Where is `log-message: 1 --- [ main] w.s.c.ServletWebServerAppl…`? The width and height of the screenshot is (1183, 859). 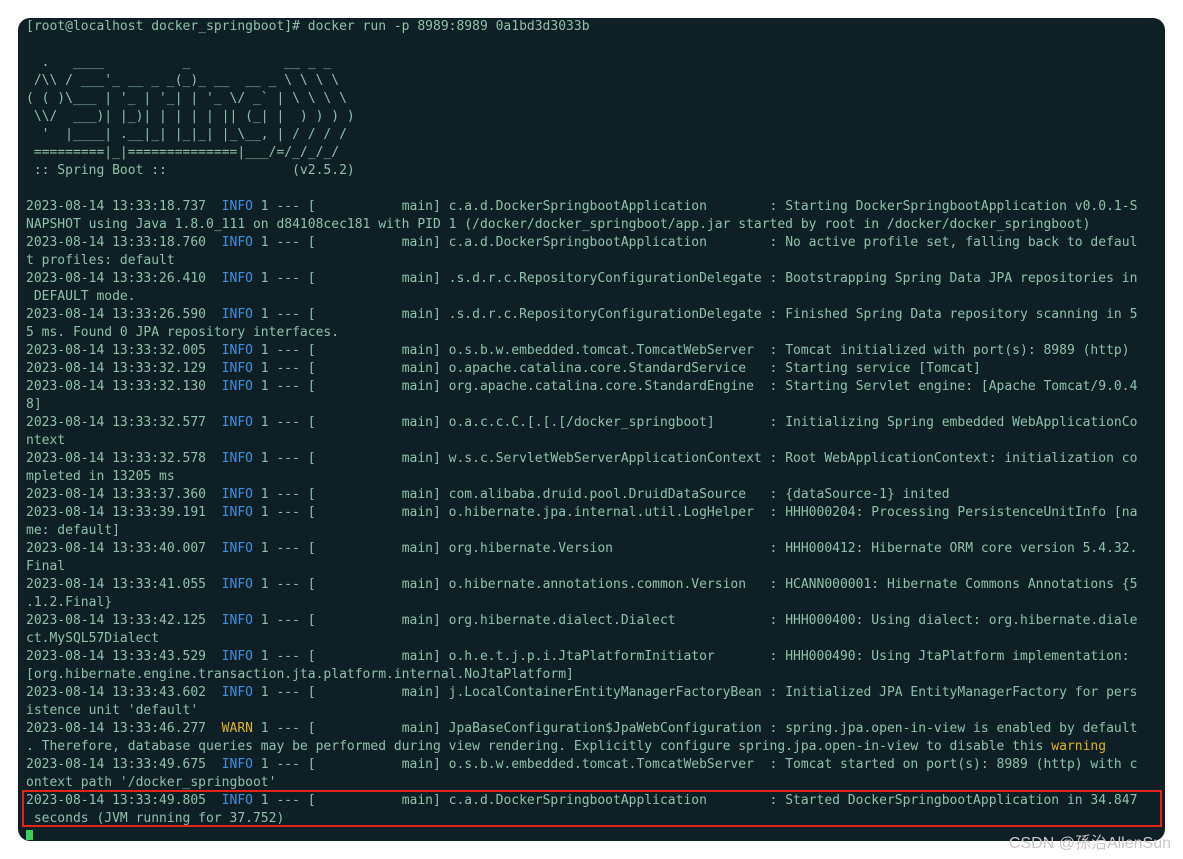 log-message: 1 --- [ main] w.s.c.ServletWebServerAppl… is located at coordinates (695, 458).